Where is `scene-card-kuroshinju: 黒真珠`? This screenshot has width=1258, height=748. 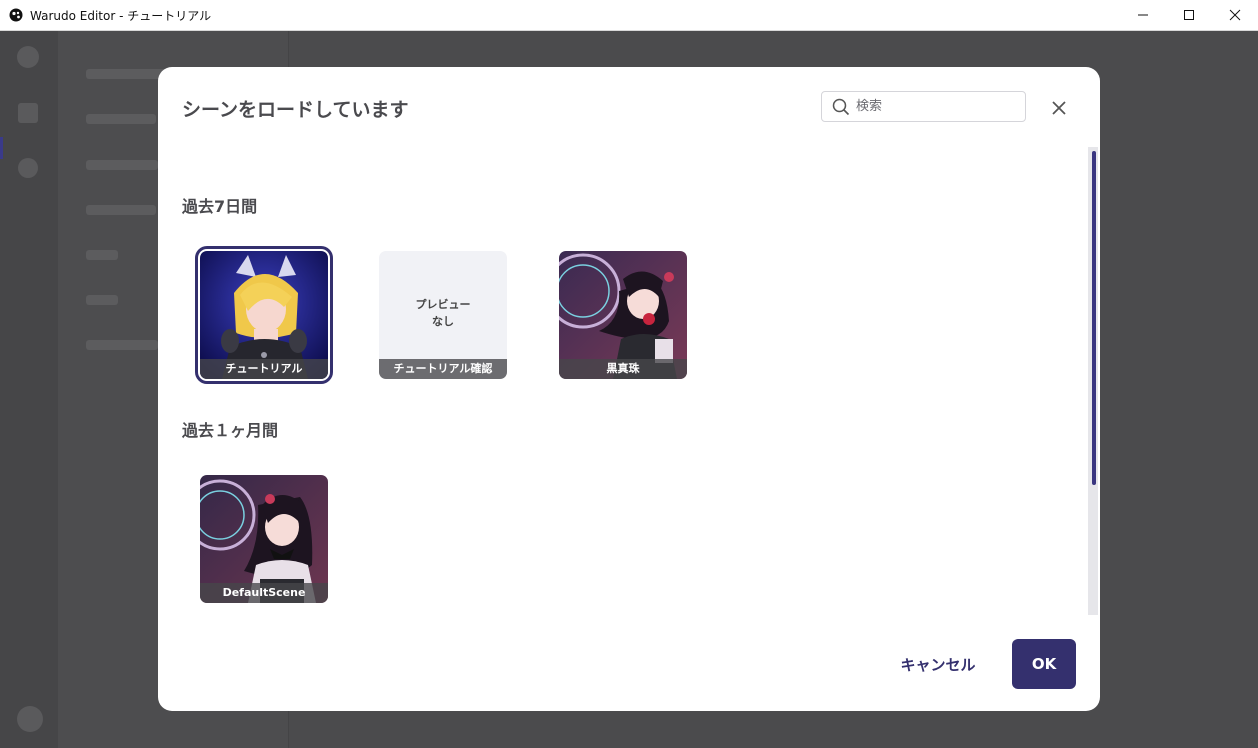 scene-card-kuroshinju: 黒真珠 is located at coordinates (623, 315).